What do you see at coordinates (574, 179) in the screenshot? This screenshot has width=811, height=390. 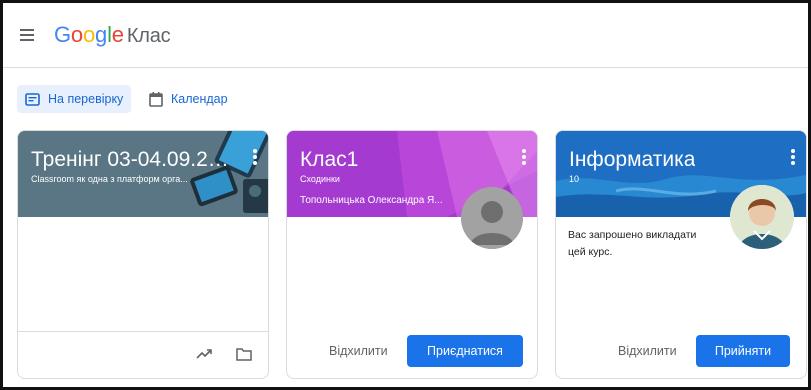 I see `class-section: 10` at bounding box center [574, 179].